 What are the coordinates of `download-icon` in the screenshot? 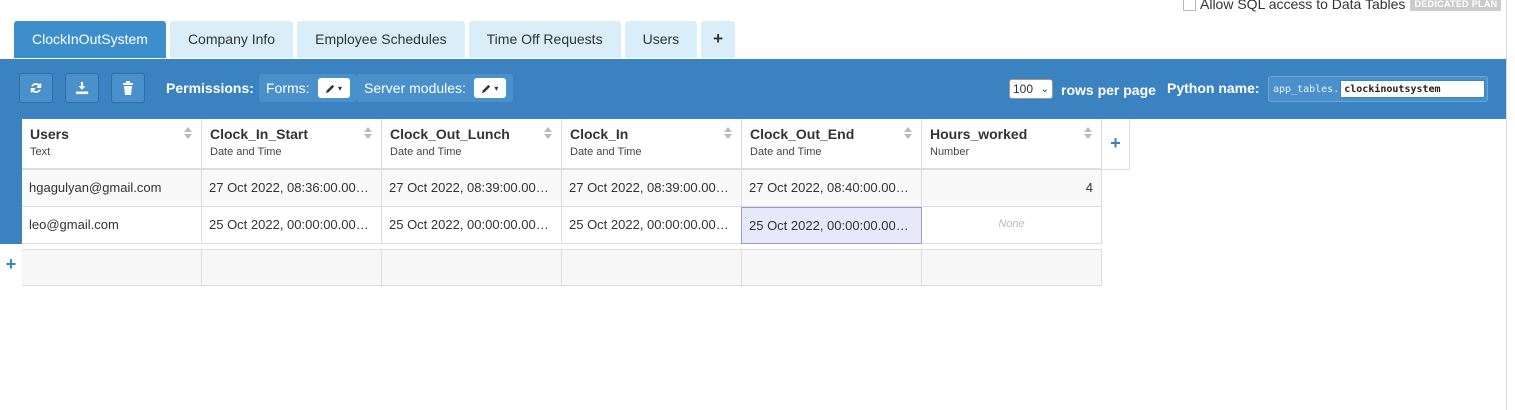 It's located at (82, 88).